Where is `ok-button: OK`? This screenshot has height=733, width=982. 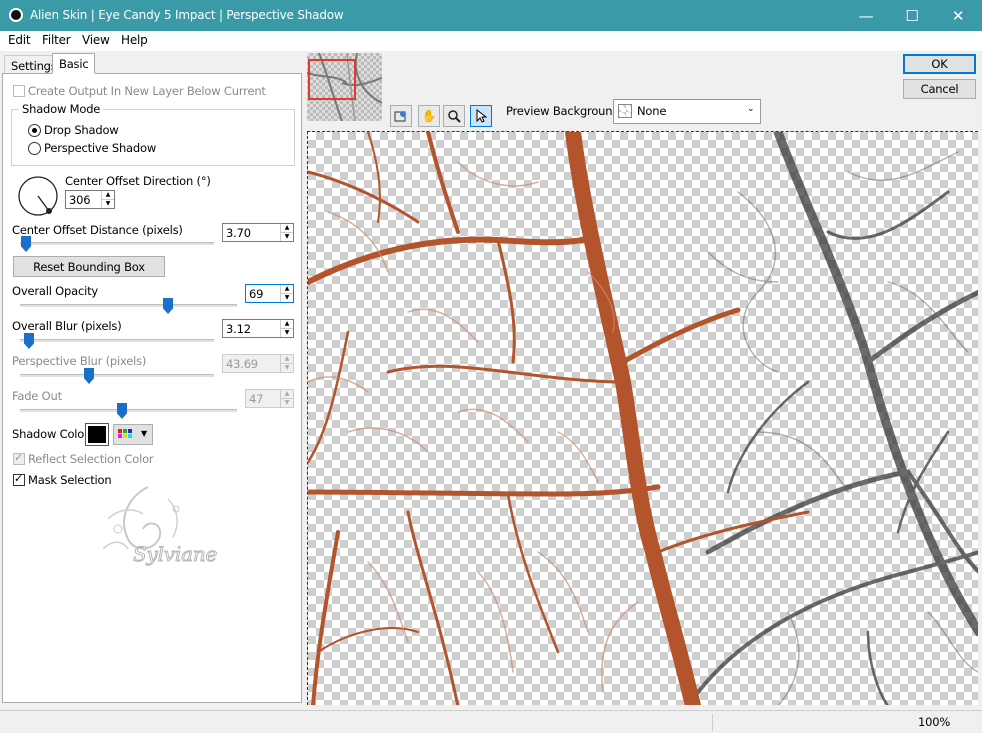
ok-button: OK is located at coordinates (939, 64).